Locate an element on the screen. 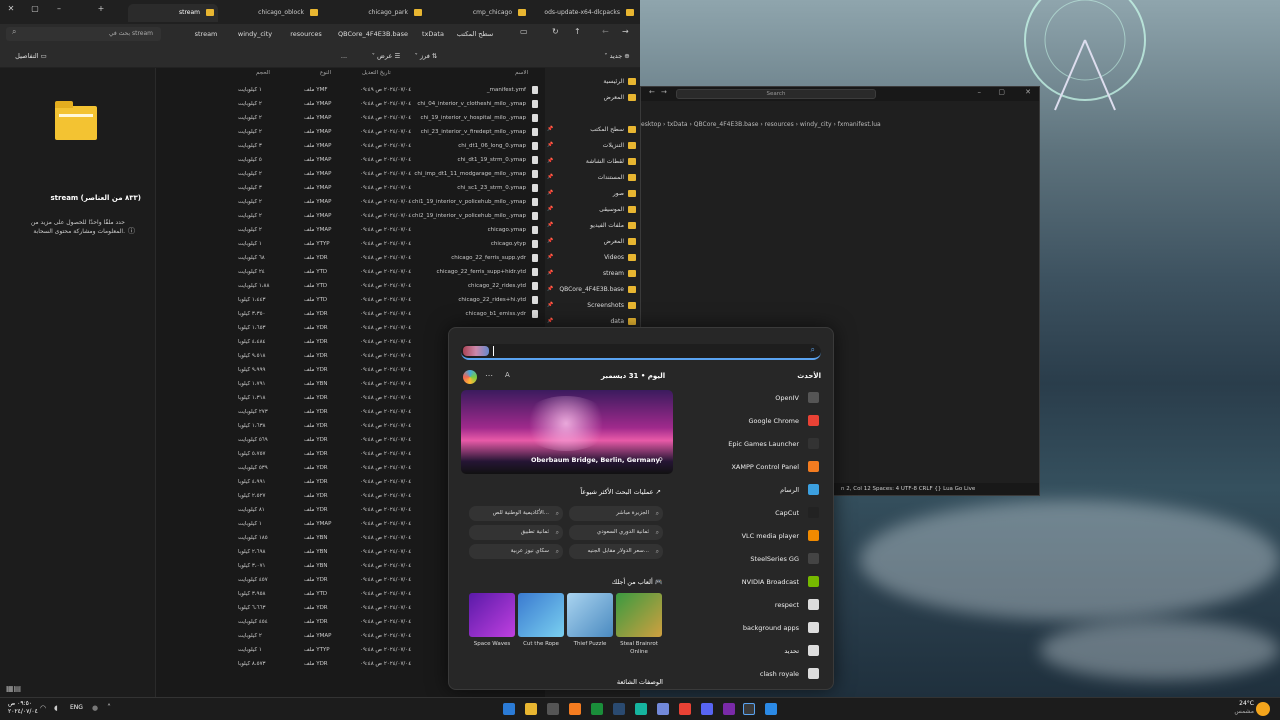 The height and width of the screenshot is (720, 1280). tab-stream: stream is located at coordinates (173, 13).